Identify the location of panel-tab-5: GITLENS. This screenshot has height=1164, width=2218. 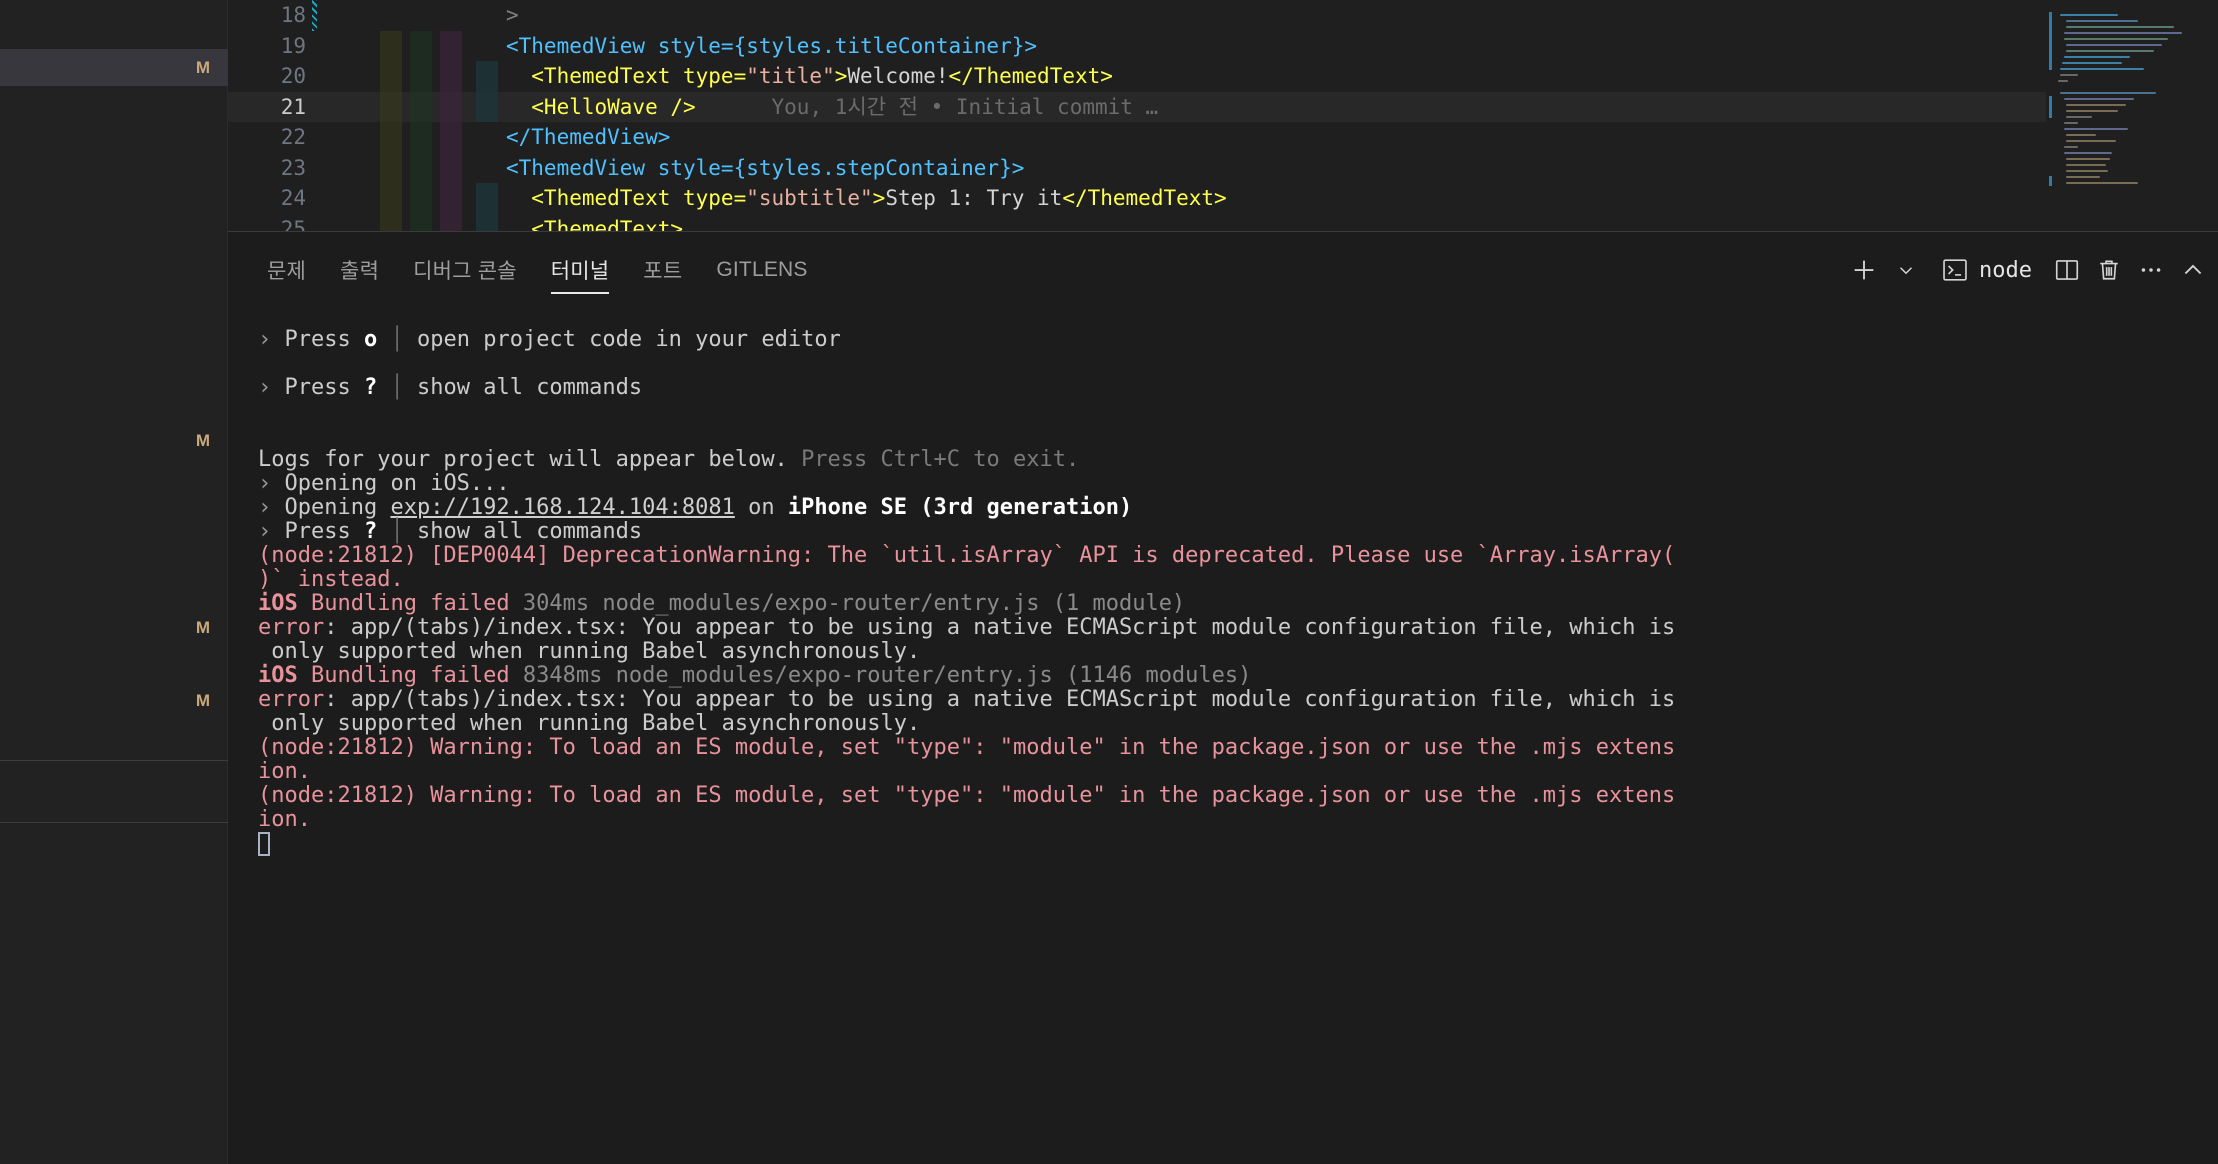
(761, 270).